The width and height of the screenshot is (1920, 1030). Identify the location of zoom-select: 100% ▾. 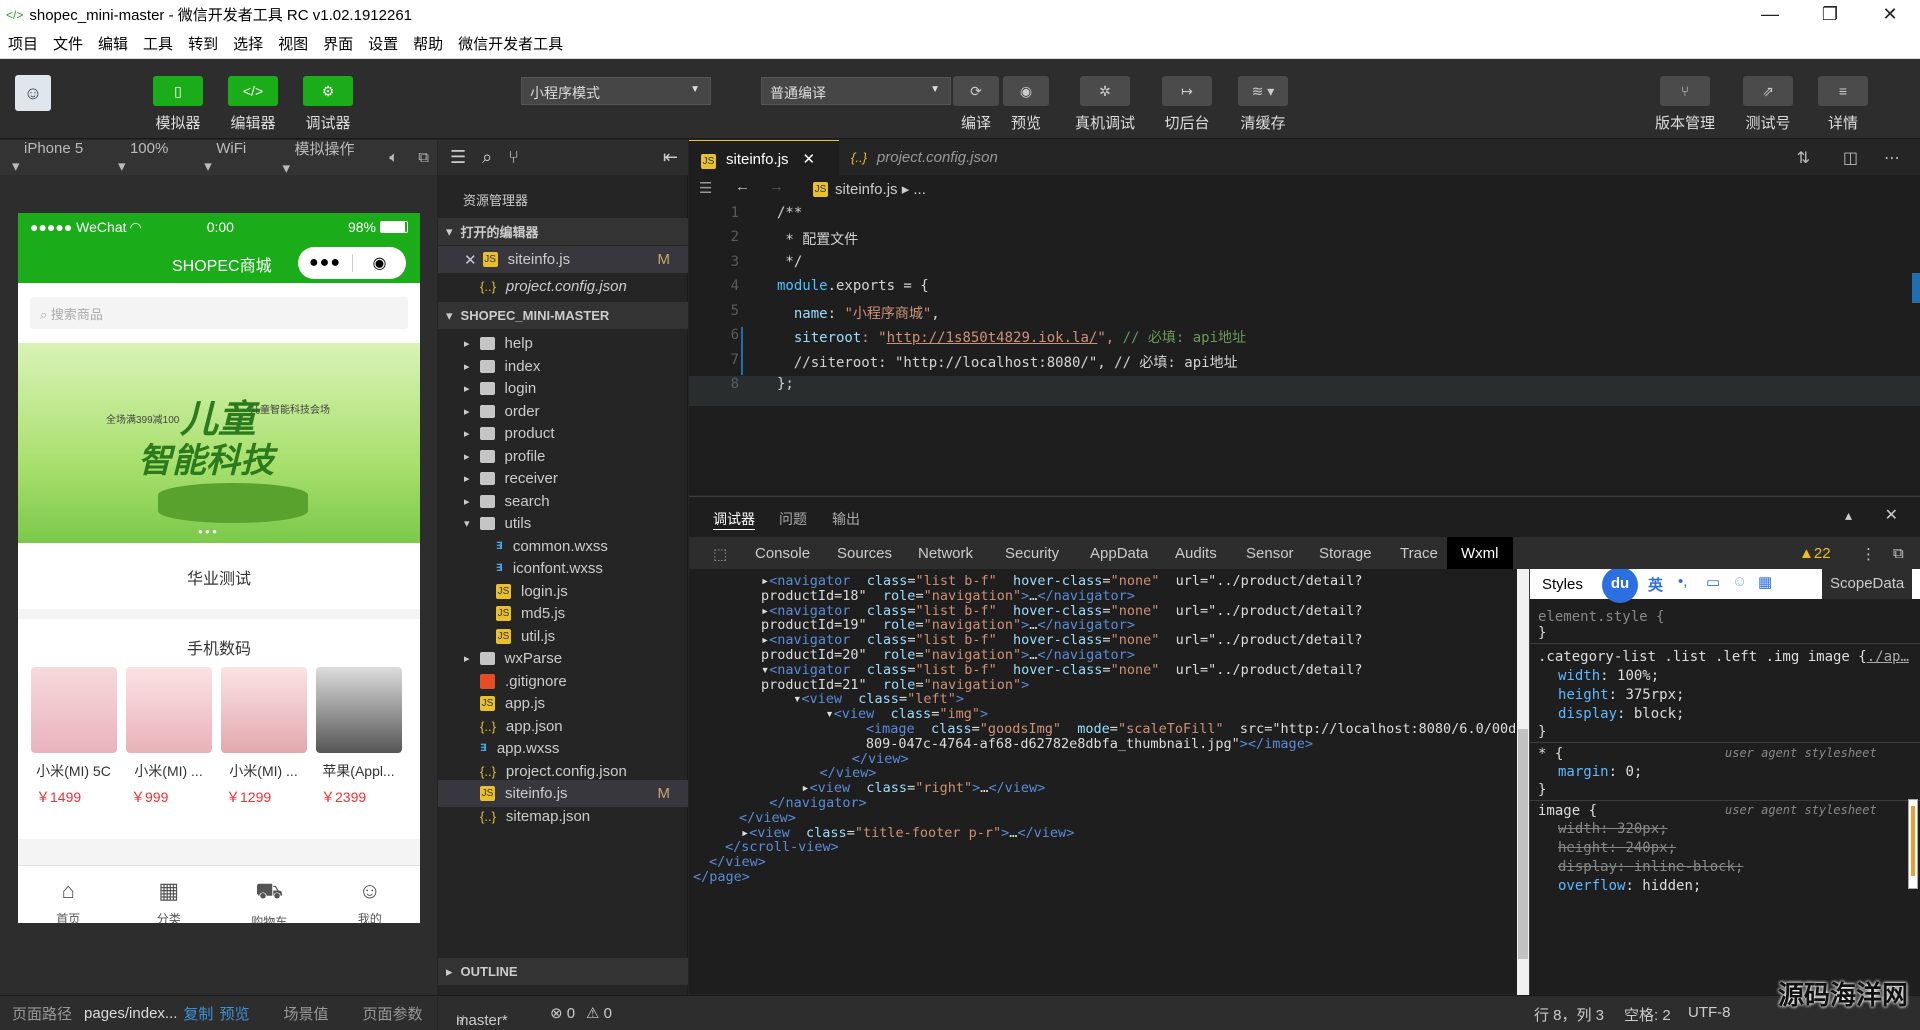
(151, 157).